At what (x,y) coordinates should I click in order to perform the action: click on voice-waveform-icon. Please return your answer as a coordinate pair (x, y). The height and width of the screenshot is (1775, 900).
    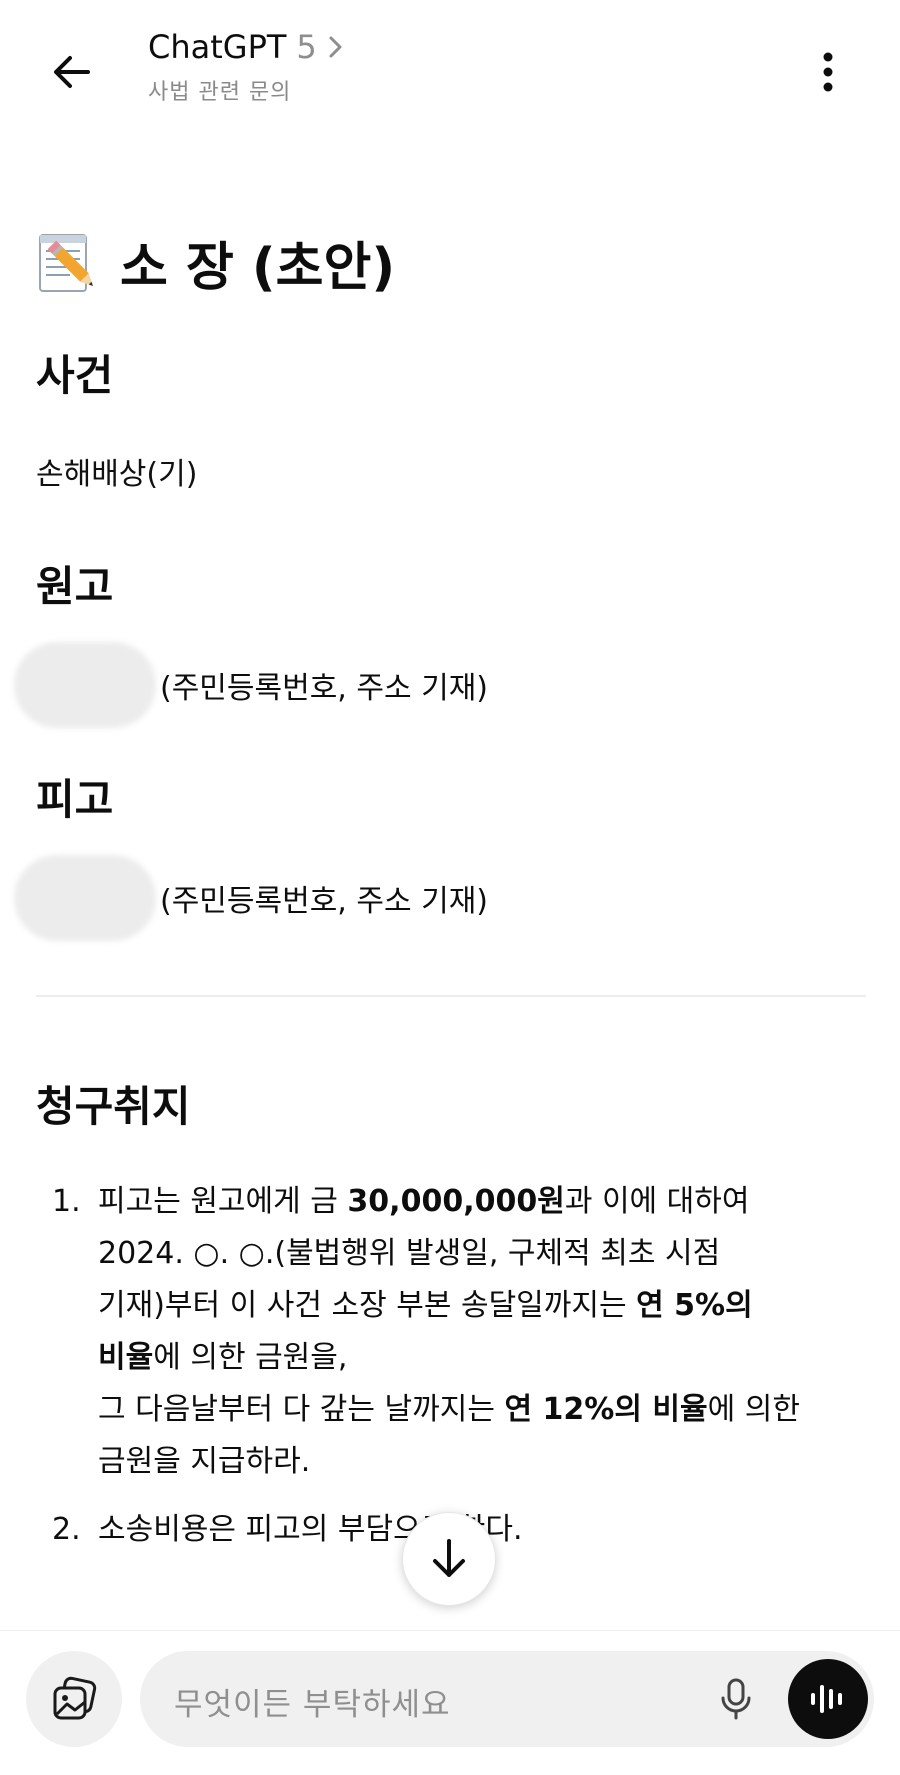
    Looking at the image, I should click on (826, 1699).